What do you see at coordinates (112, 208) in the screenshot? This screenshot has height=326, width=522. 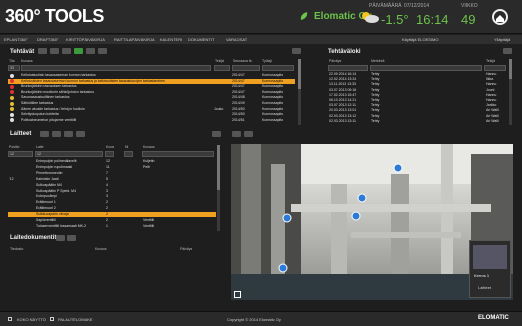 I see `device-row: Erättimuuri 2 2` at bounding box center [112, 208].